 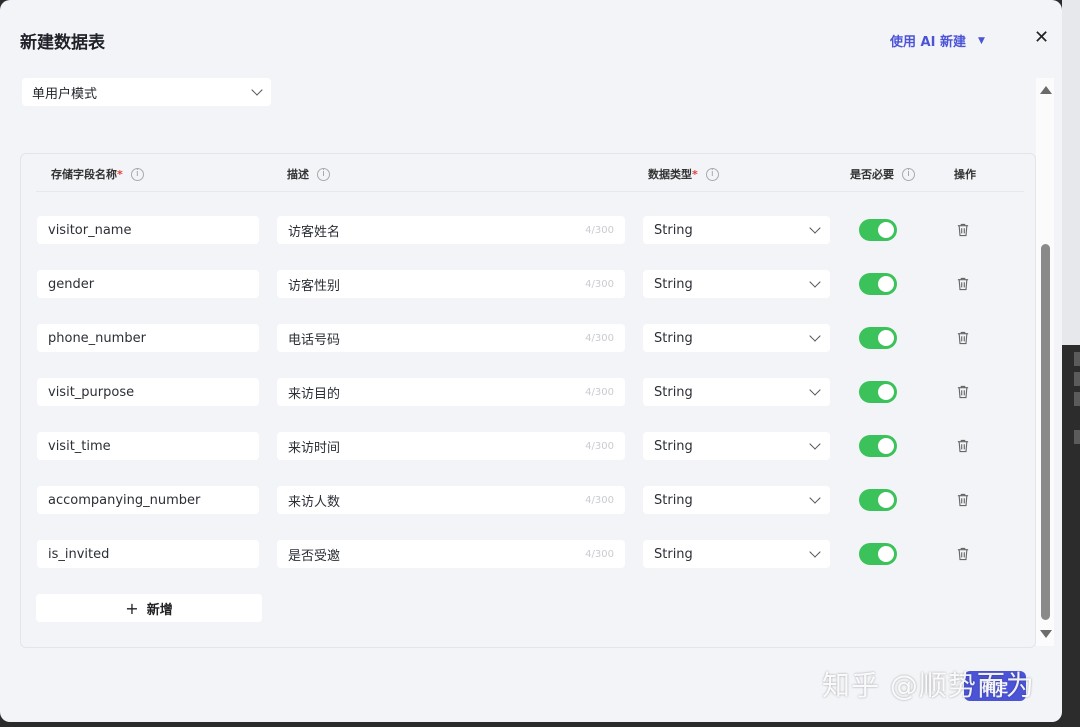 I want to click on field-name-value: visitor_name, so click(x=90, y=230).